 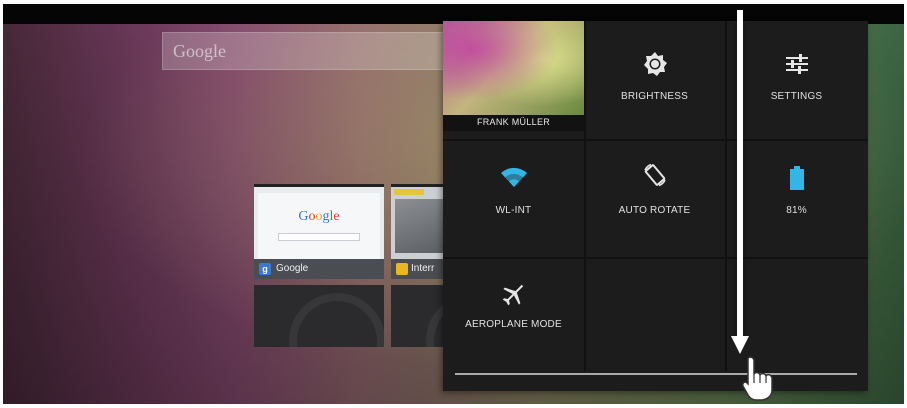 I want to click on browser-tab-thumbnail-inter: Interr, so click(x=418, y=231).